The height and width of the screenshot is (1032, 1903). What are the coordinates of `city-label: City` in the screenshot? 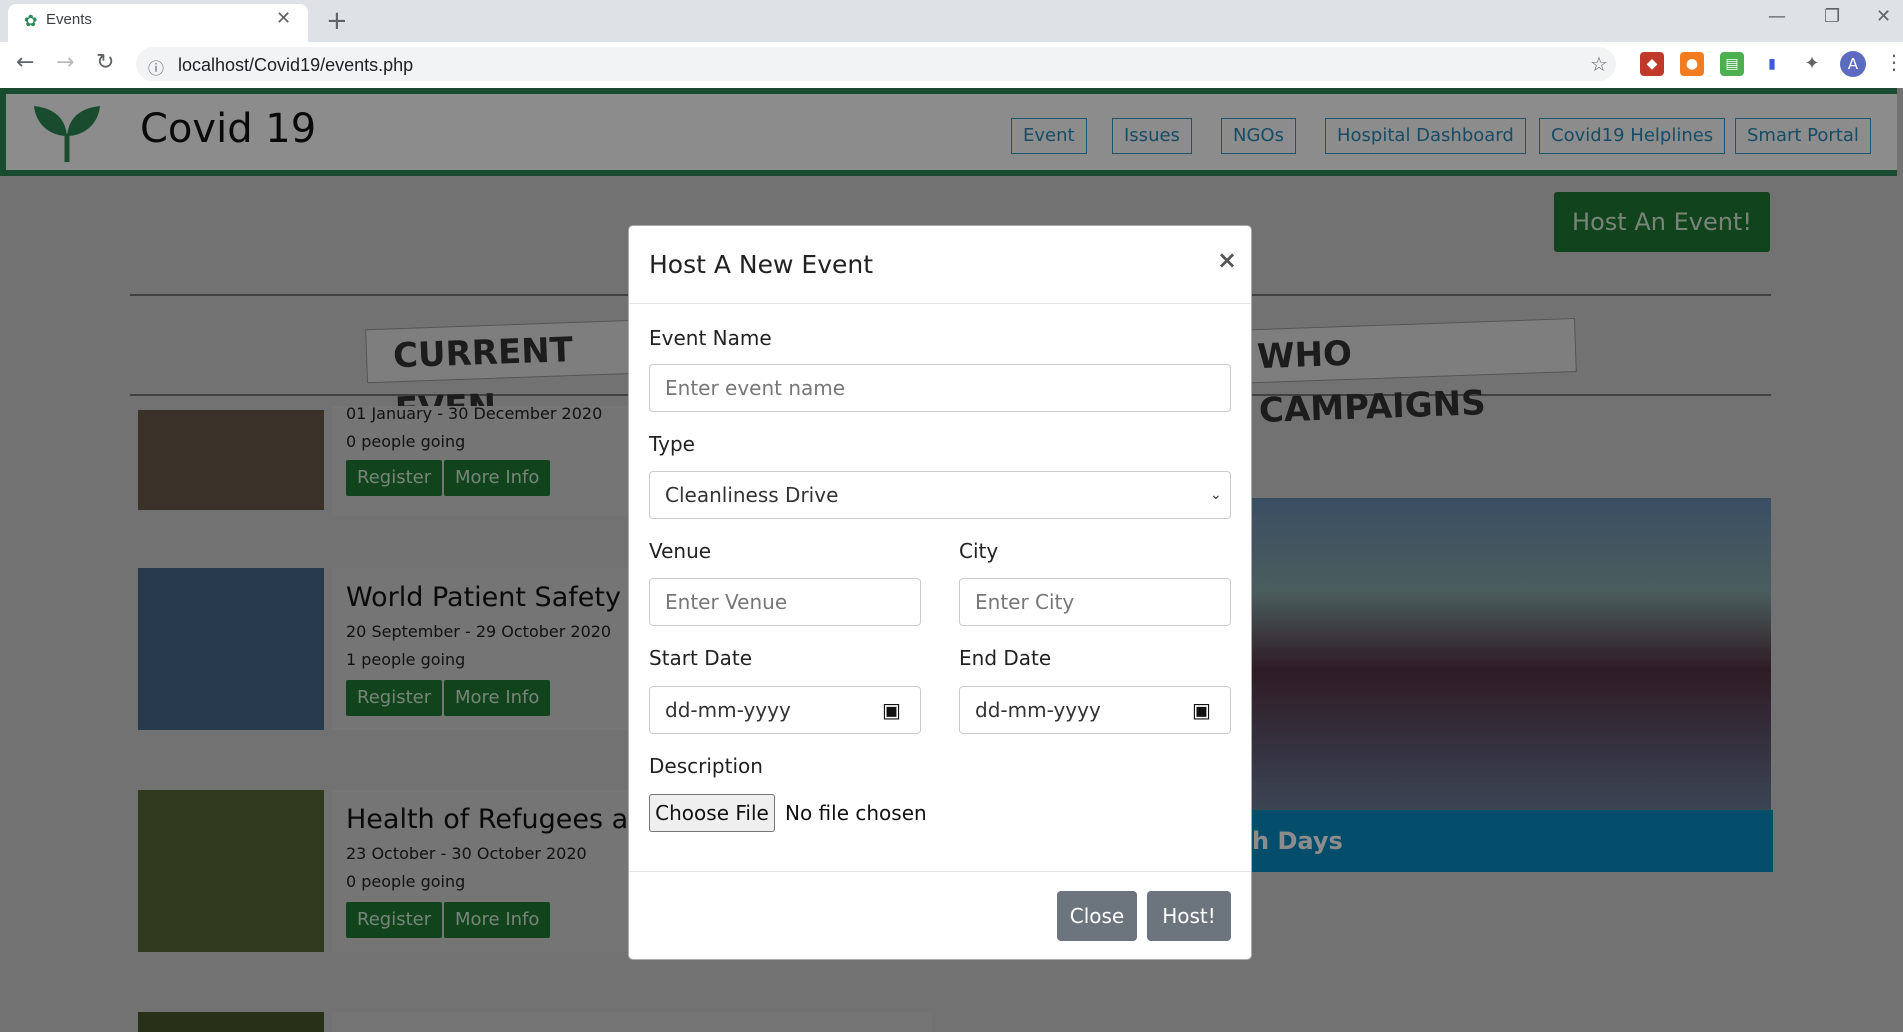 It's located at (979, 551).